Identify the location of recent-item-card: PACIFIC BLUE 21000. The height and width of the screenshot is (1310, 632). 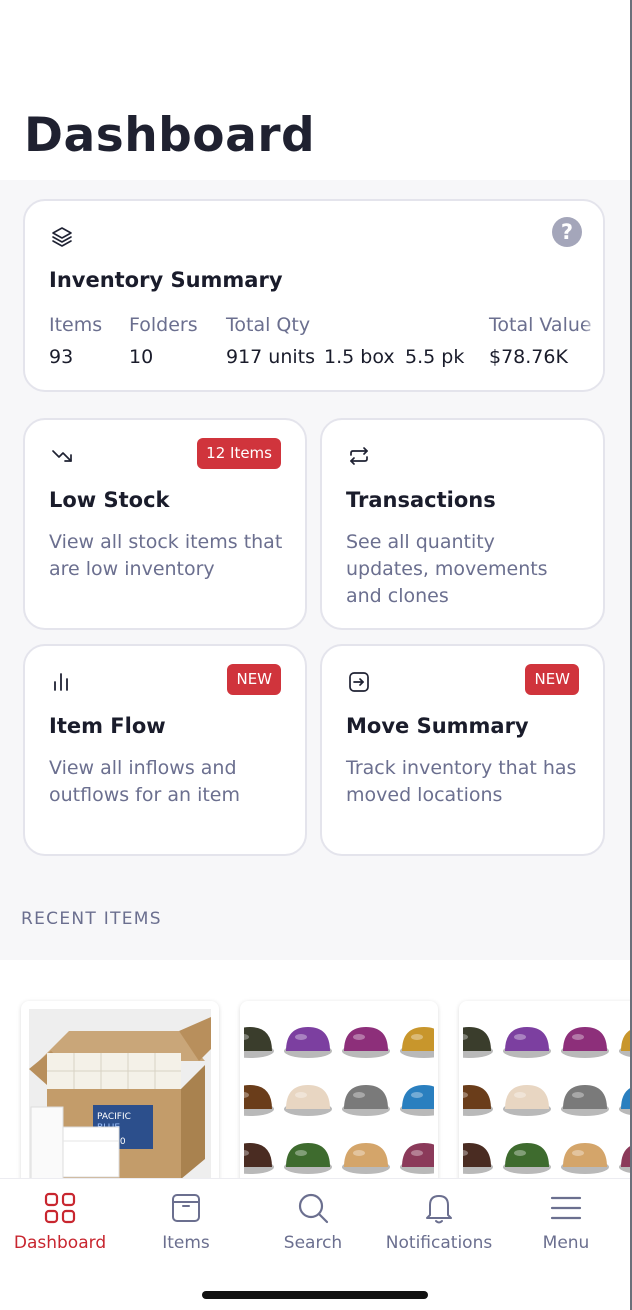
(120, 1090).